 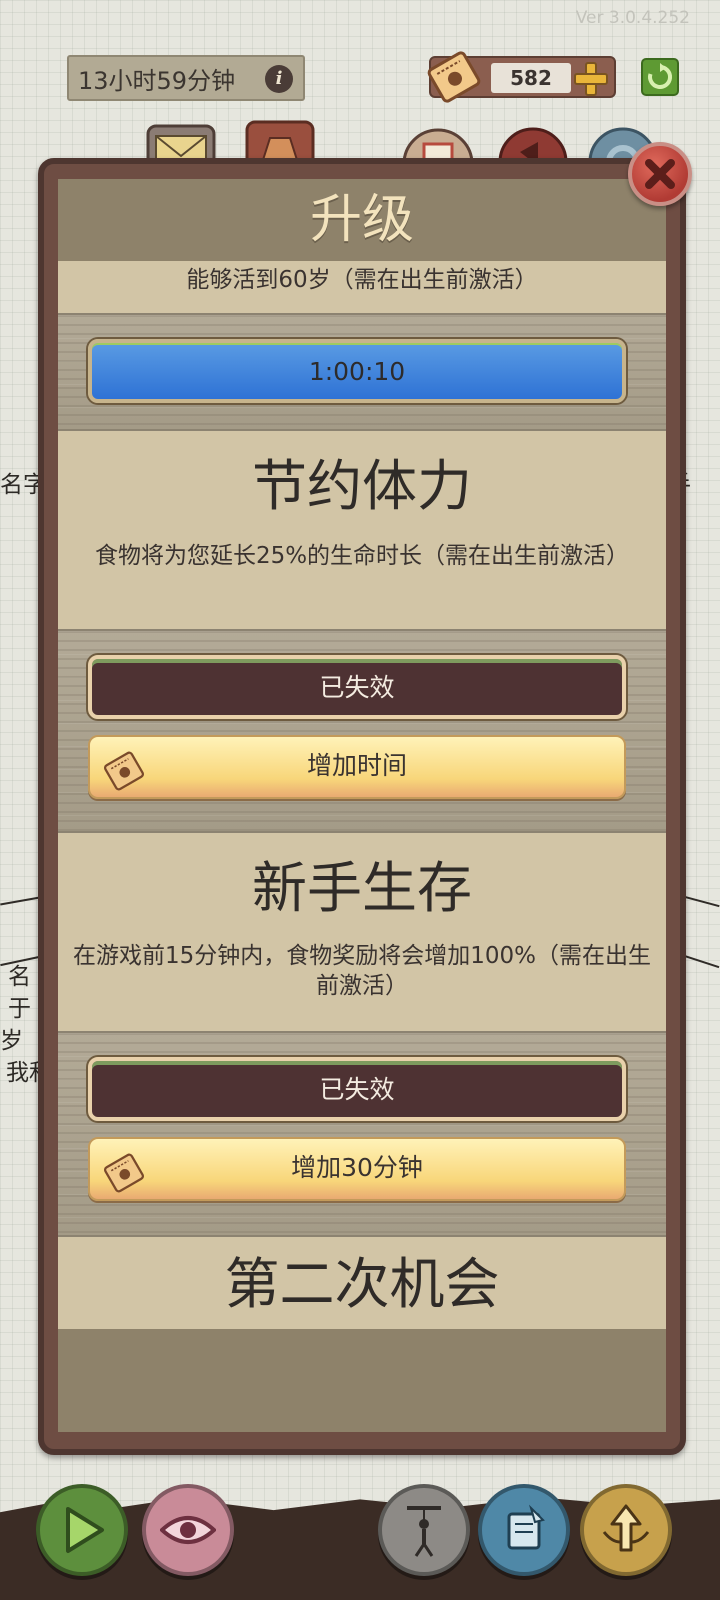 I want to click on save-stamina-description: 食物将为您延长25%的生命时长（需在出生前激活）, so click(x=362, y=556).